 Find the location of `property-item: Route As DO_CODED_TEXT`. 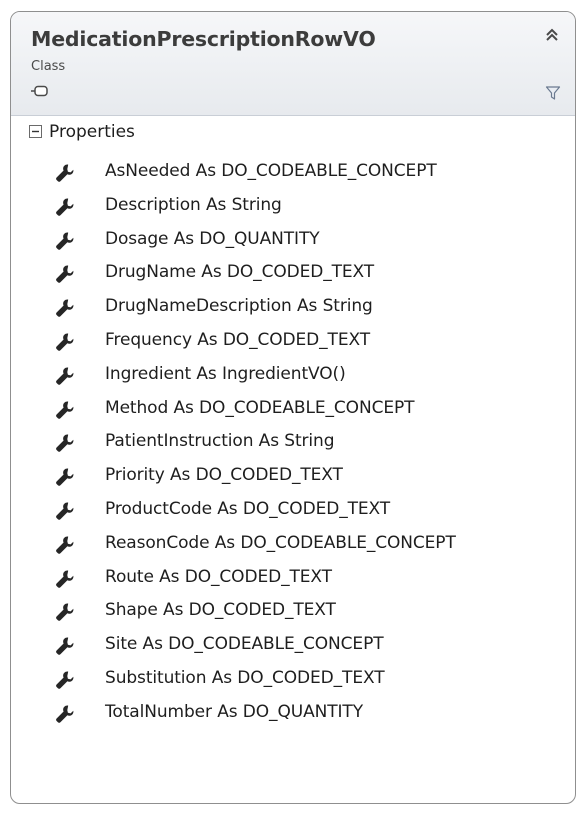

property-item: Route As DO_CODED_TEXT is located at coordinates (293, 579).